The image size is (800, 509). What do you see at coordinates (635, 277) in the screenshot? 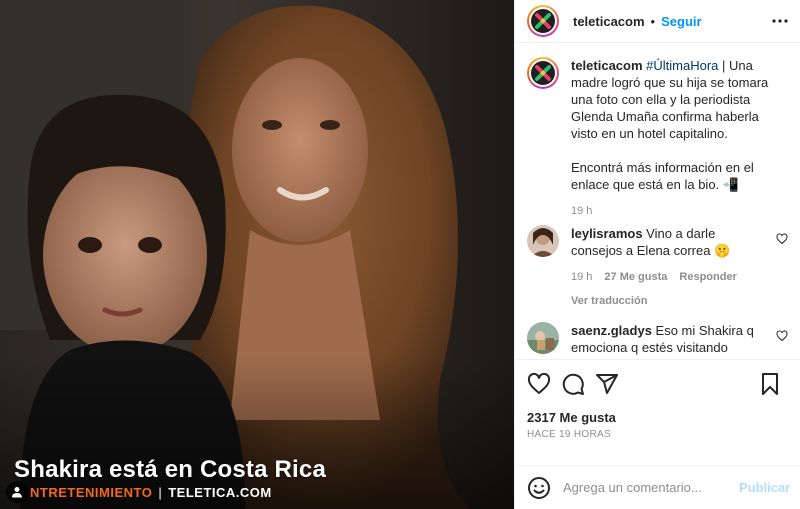
I see `comment-likes: 27 Me gusta` at bounding box center [635, 277].